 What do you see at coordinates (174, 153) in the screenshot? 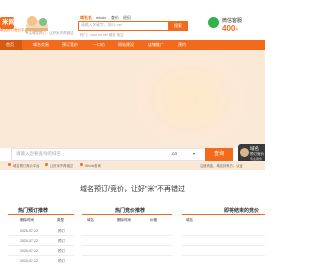
I see `suffix-select: .cn` at bounding box center [174, 153].